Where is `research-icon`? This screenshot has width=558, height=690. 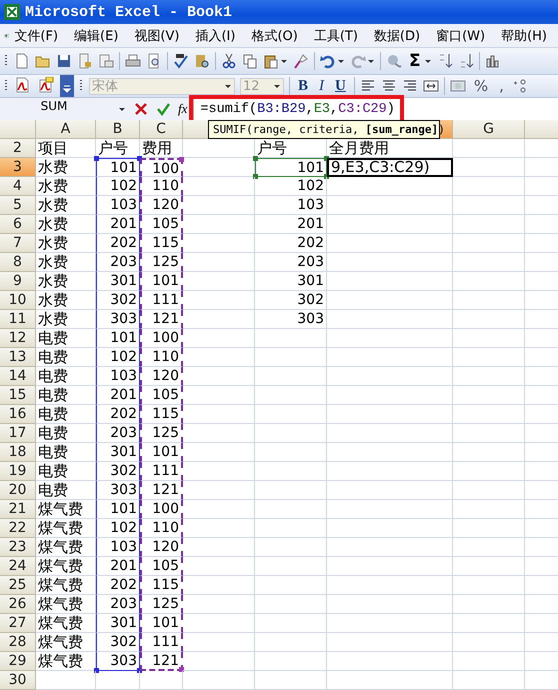 research-icon is located at coordinates (202, 61).